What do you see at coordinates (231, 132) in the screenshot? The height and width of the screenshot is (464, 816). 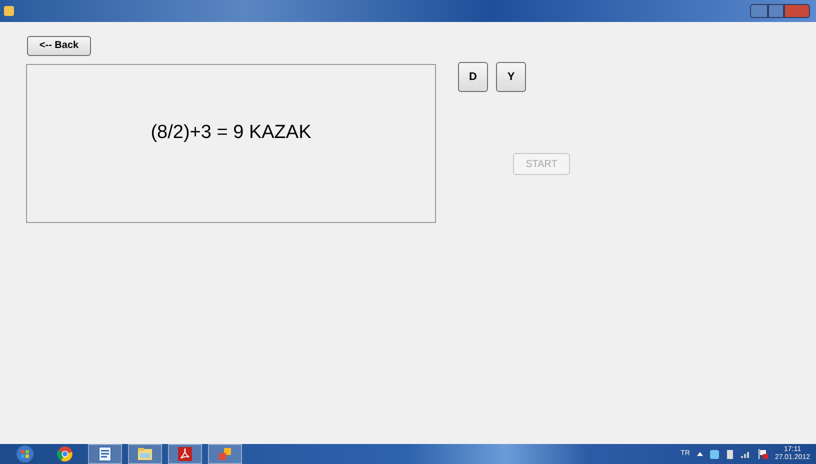 I see `equation-text: (8/2)+3 = 9 KAZAK` at bounding box center [231, 132].